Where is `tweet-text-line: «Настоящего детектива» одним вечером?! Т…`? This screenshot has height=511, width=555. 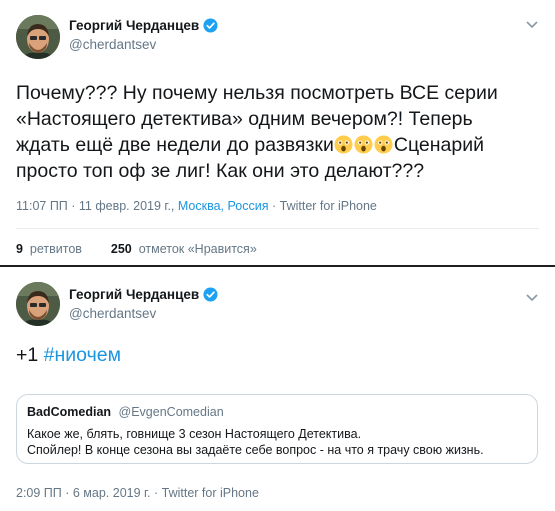 tweet-text-line: «Настоящего детектива» одним вечером?! Т… is located at coordinates (244, 119).